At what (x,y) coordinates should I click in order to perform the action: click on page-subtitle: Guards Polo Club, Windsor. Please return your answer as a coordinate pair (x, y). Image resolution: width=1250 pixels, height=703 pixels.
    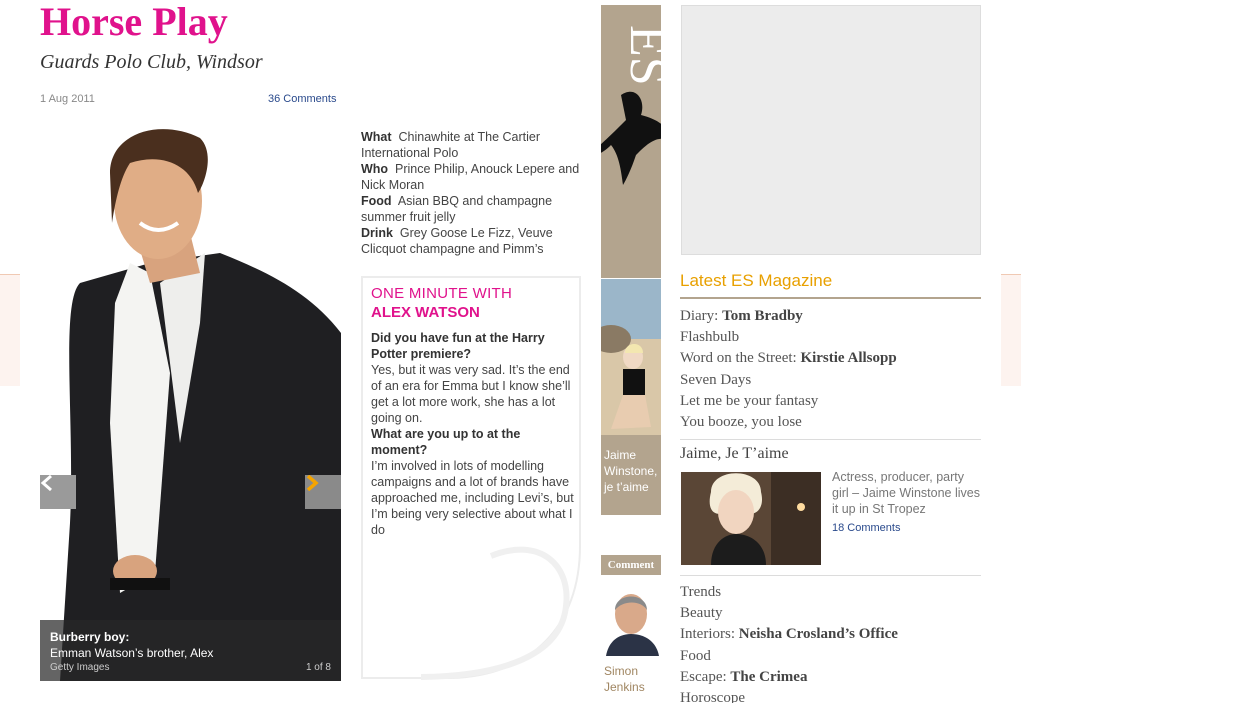
    Looking at the image, I should click on (151, 62).